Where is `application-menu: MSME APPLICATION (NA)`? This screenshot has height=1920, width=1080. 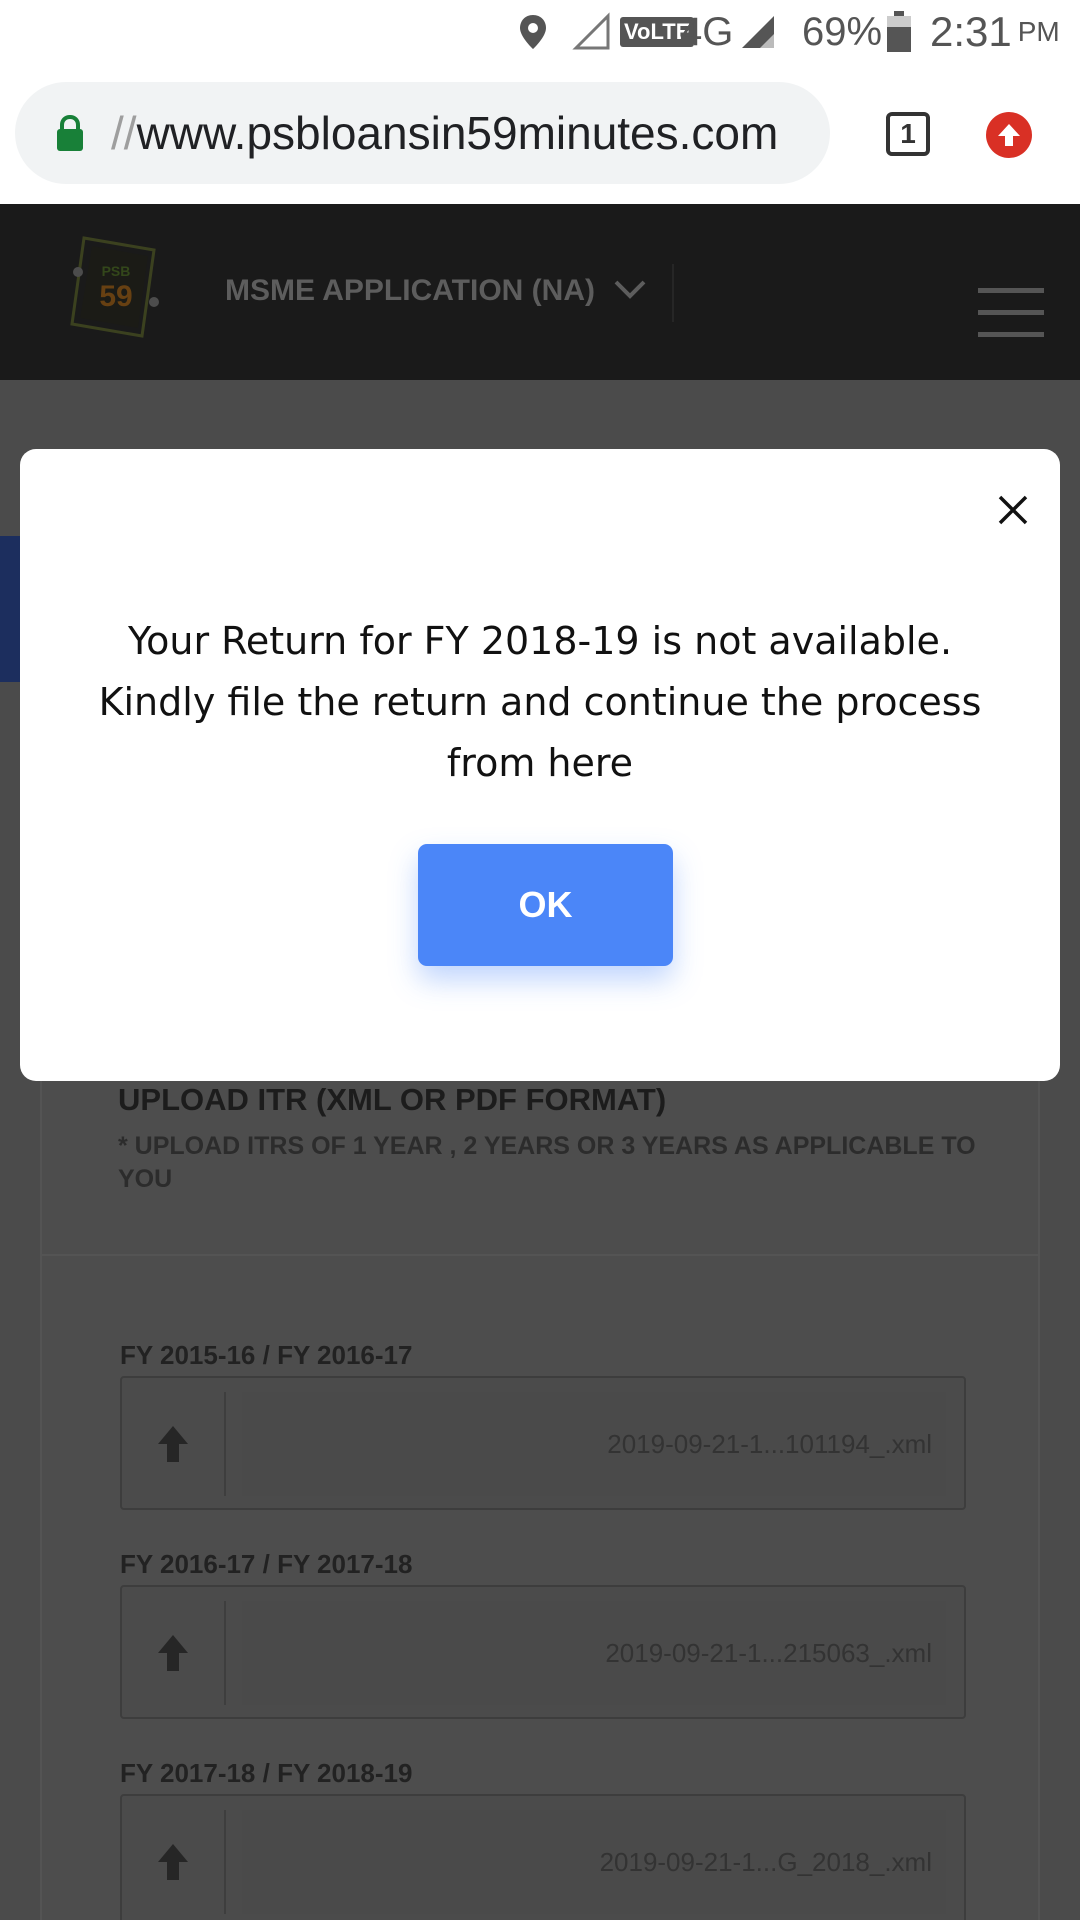
application-menu: MSME APPLICATION (NA) is located at coordinates (436, 291).